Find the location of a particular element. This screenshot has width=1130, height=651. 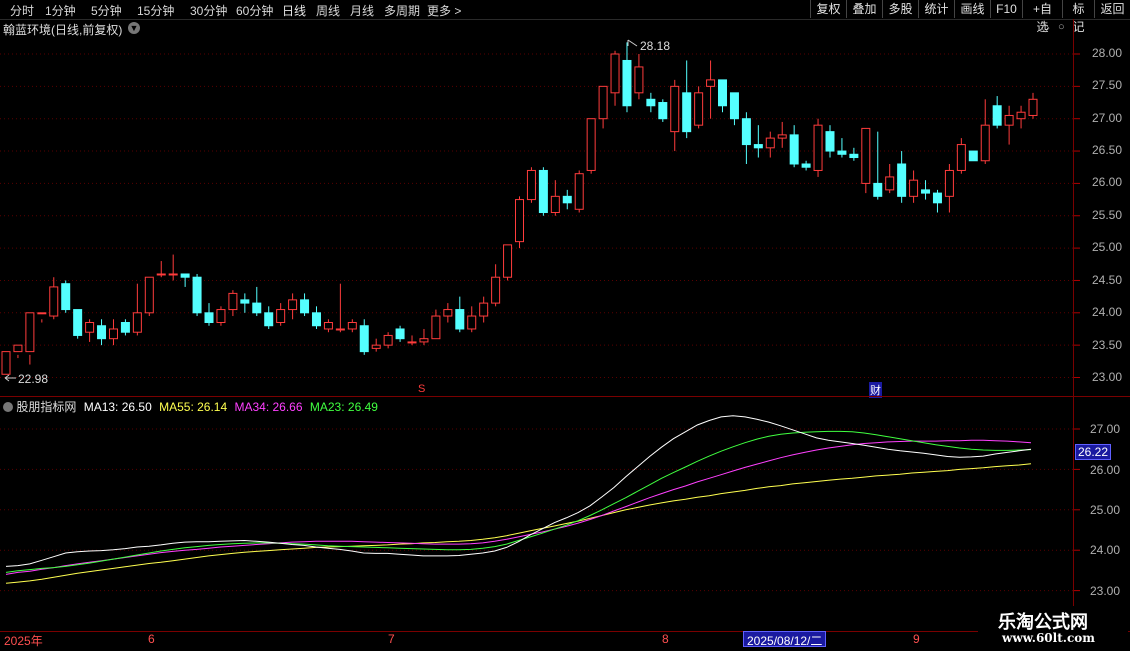

ma55-readout: MA55: 26.14 is located at coordinates (193, 407).